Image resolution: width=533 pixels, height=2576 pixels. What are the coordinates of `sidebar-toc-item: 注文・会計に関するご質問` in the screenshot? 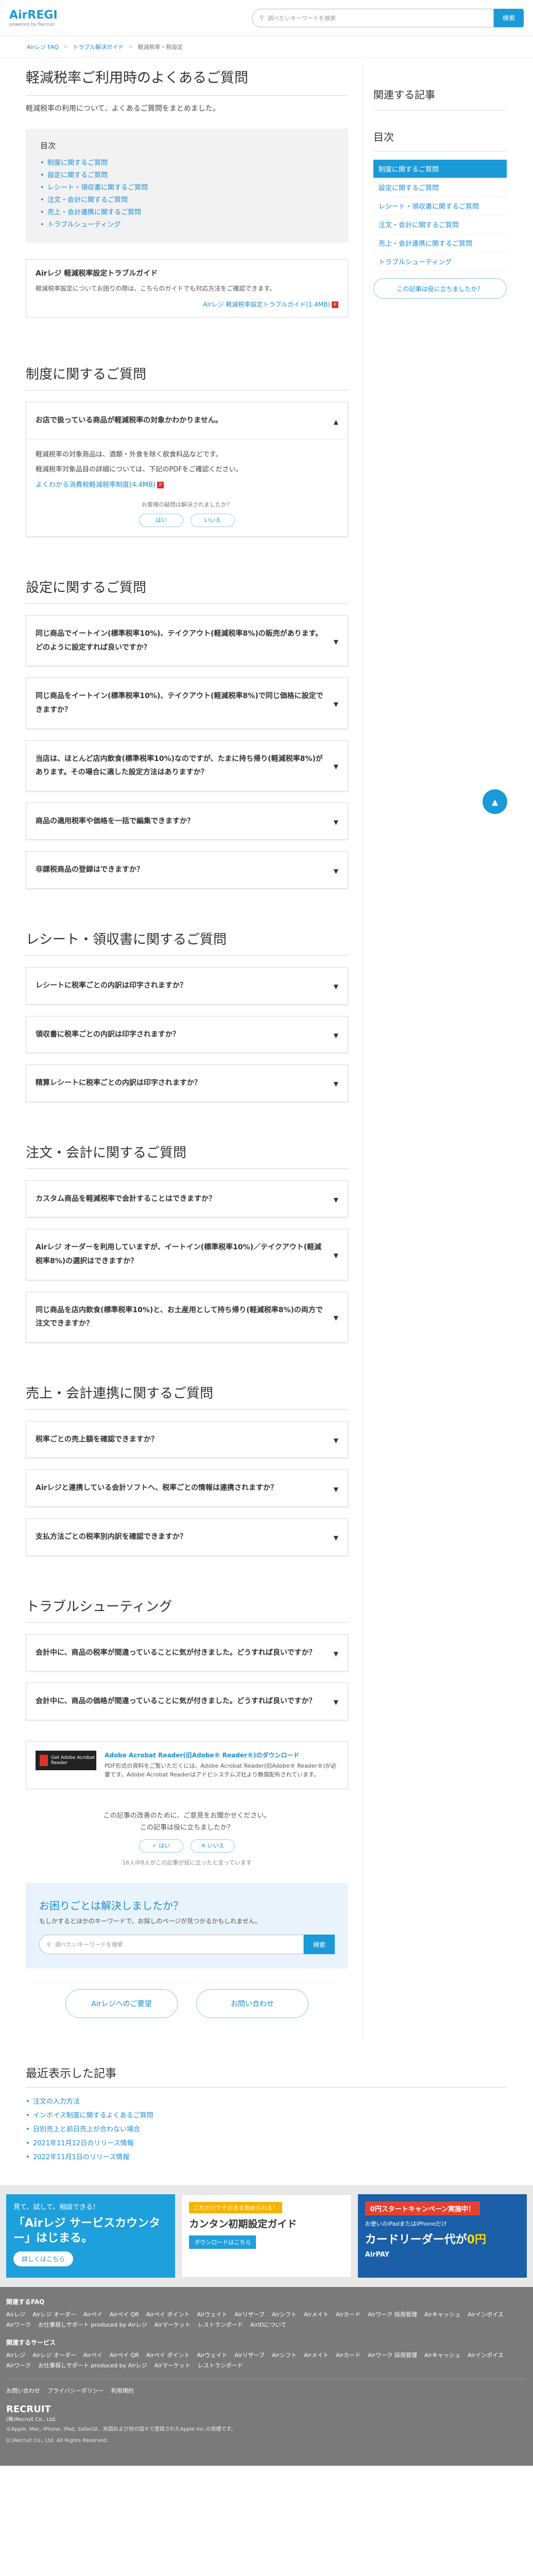 It's located at (440, 225).